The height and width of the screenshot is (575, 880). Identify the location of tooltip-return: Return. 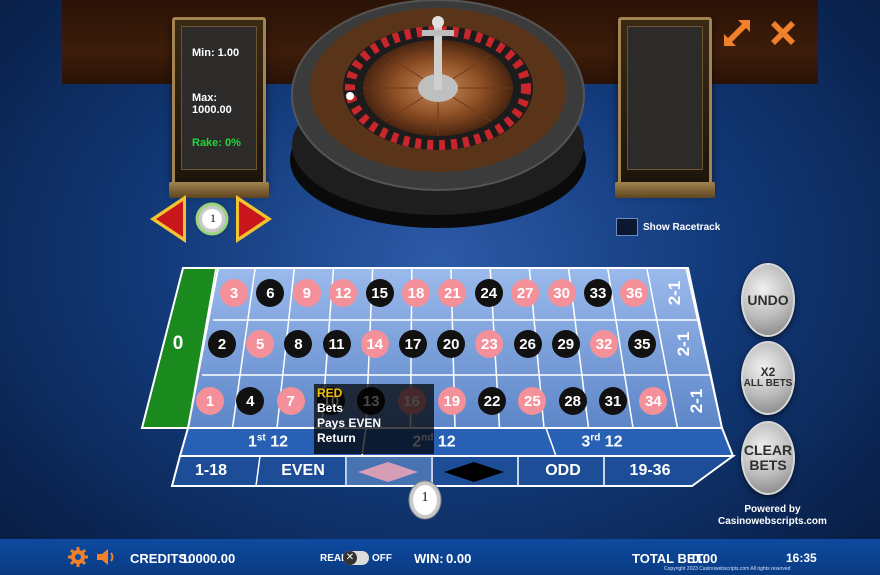
(336, 438).